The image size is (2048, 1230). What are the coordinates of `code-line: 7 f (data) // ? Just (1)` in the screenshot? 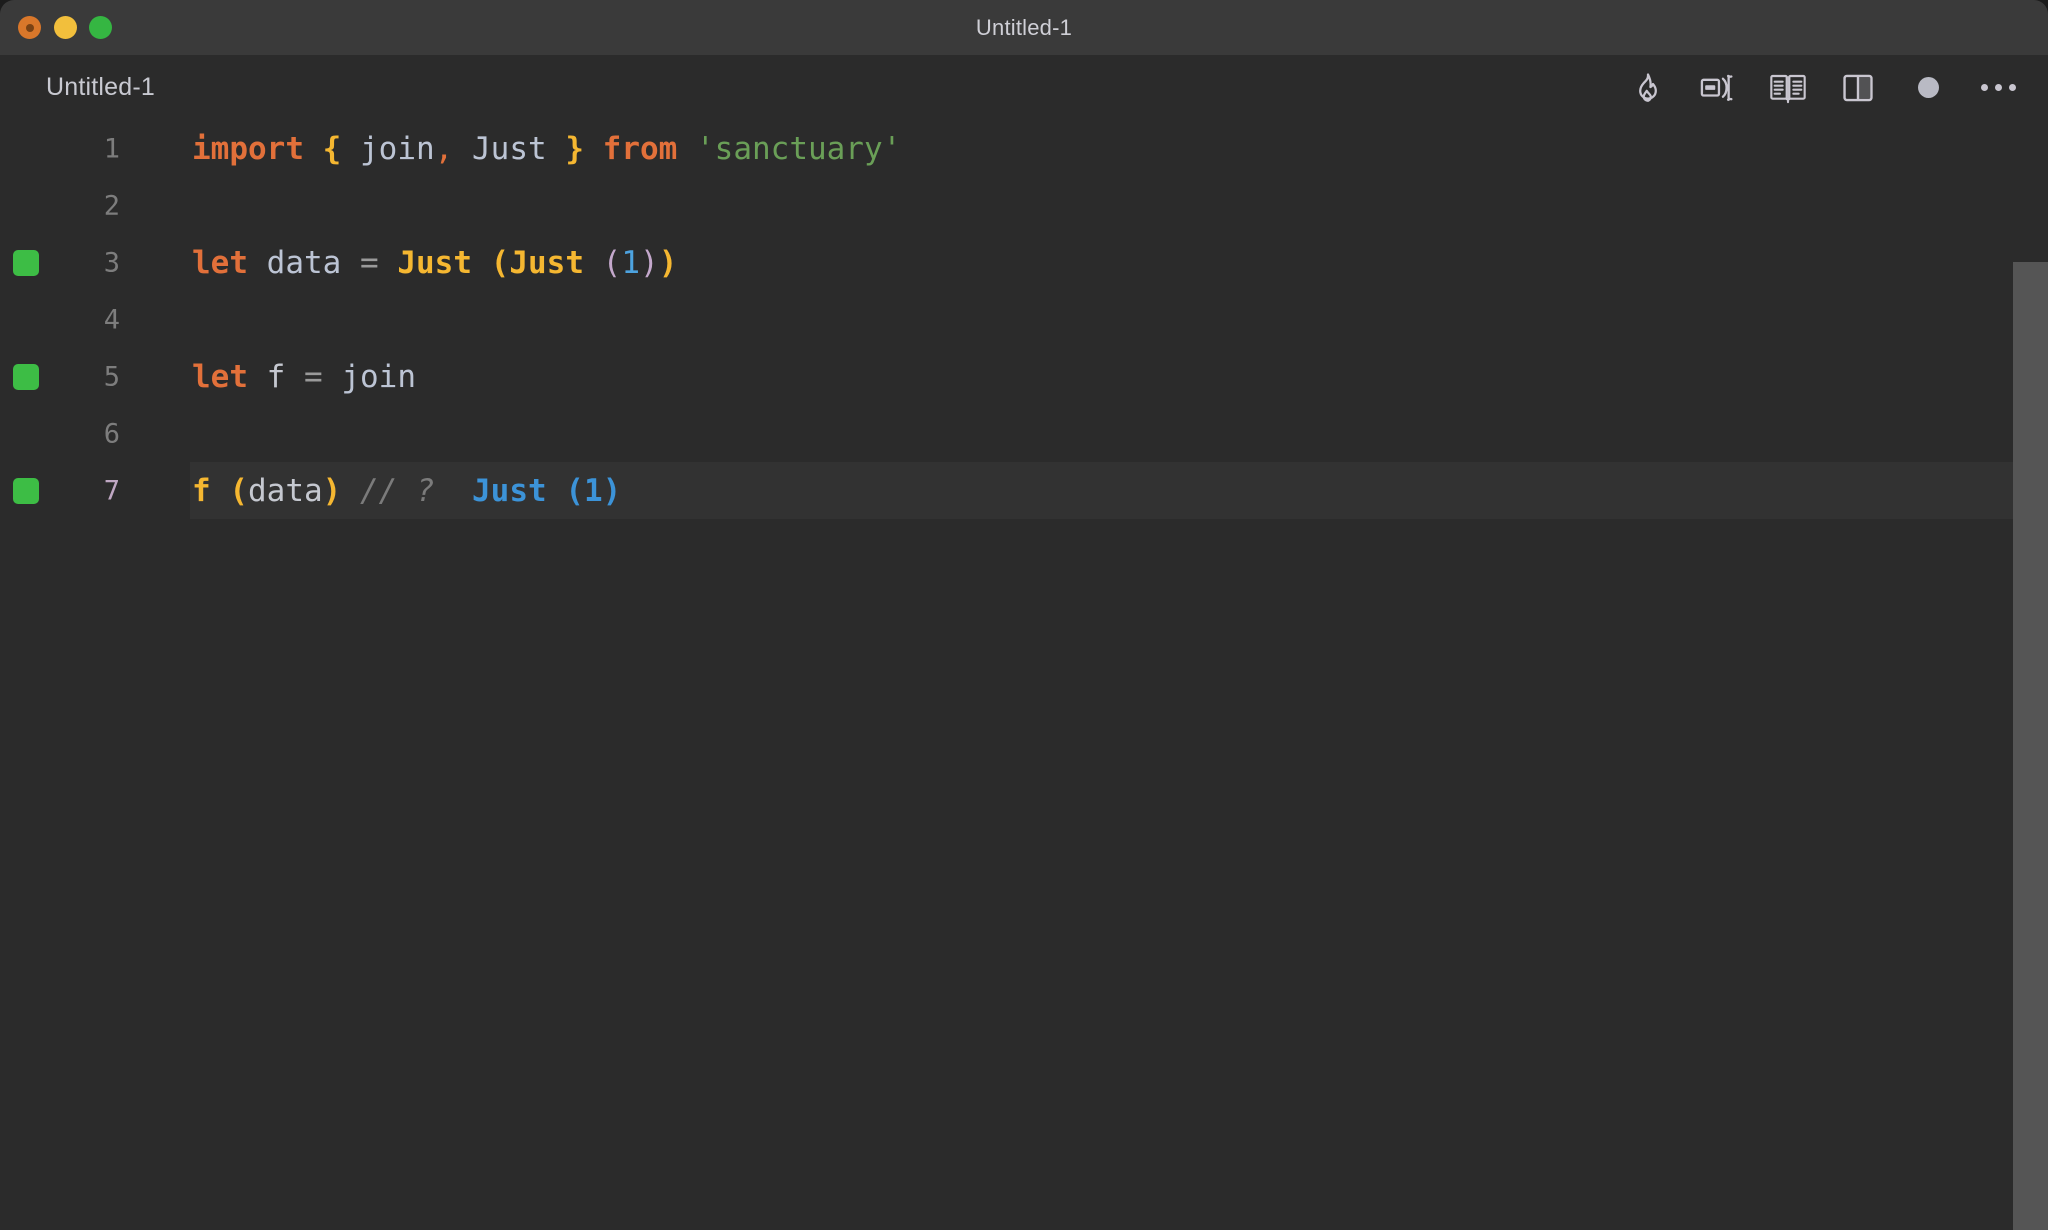 It's located at (1024, 490).